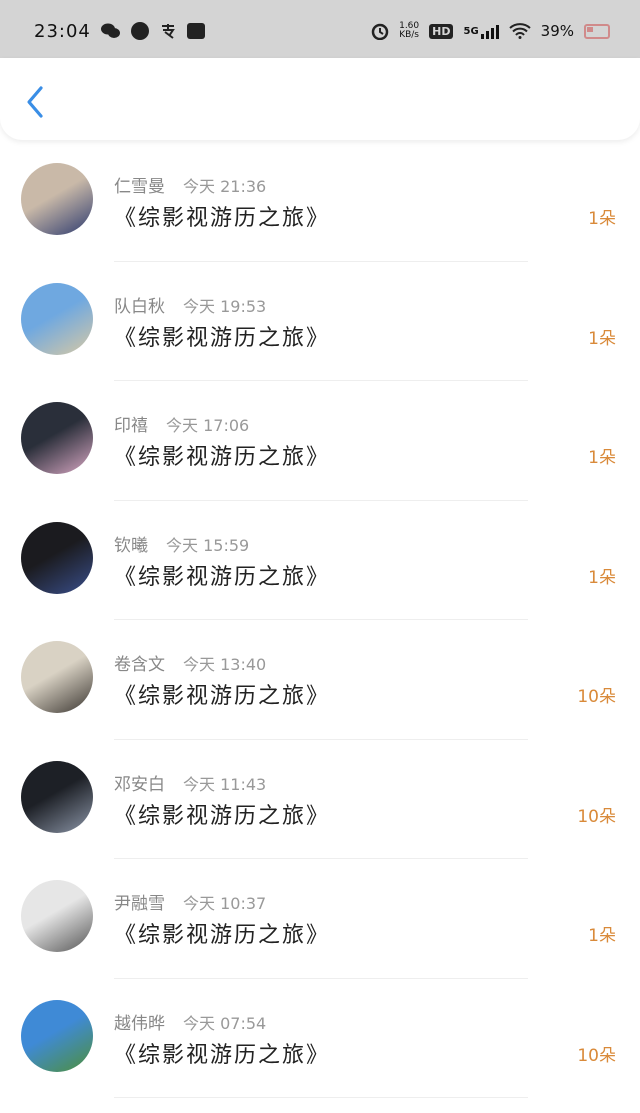 Image resolution: width=640 pixels, height=1113 pixels. Describe the element at coordinates (208, 425) in the screenshot. I see `gift-time: 今天 17:06` at that location.